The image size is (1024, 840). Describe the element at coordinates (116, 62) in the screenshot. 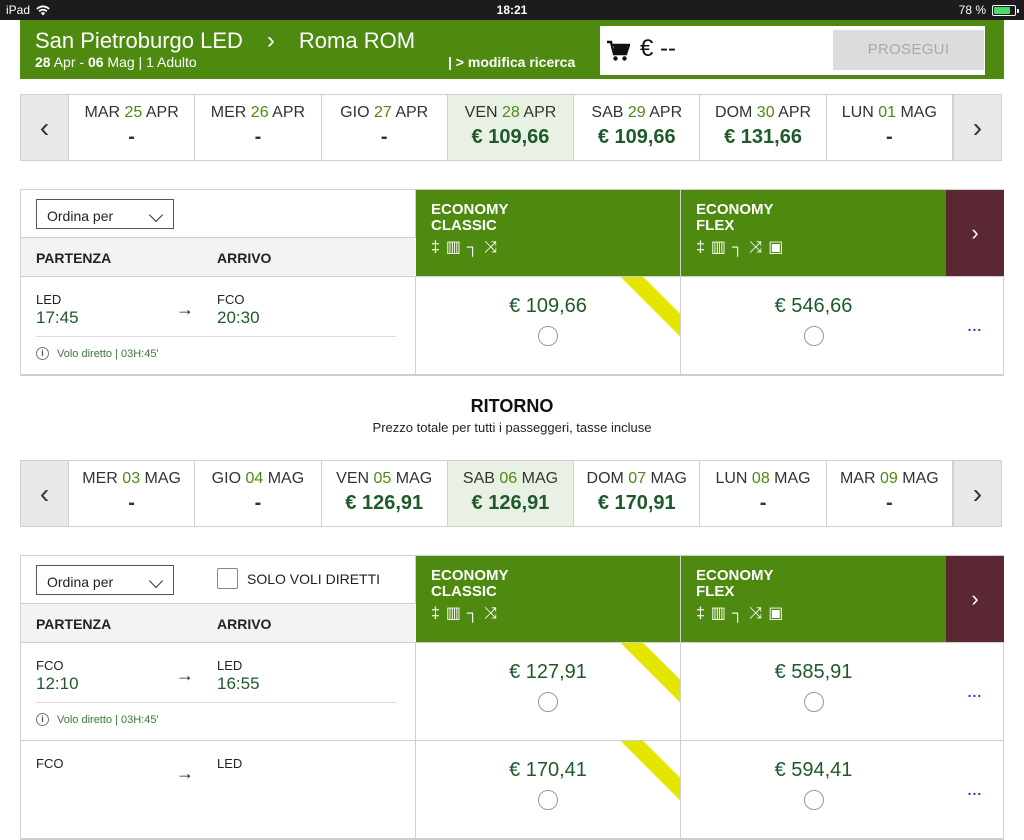

I see `trip-dates: 28 Apr - 06 Mag | 1 Adulto` at that location.